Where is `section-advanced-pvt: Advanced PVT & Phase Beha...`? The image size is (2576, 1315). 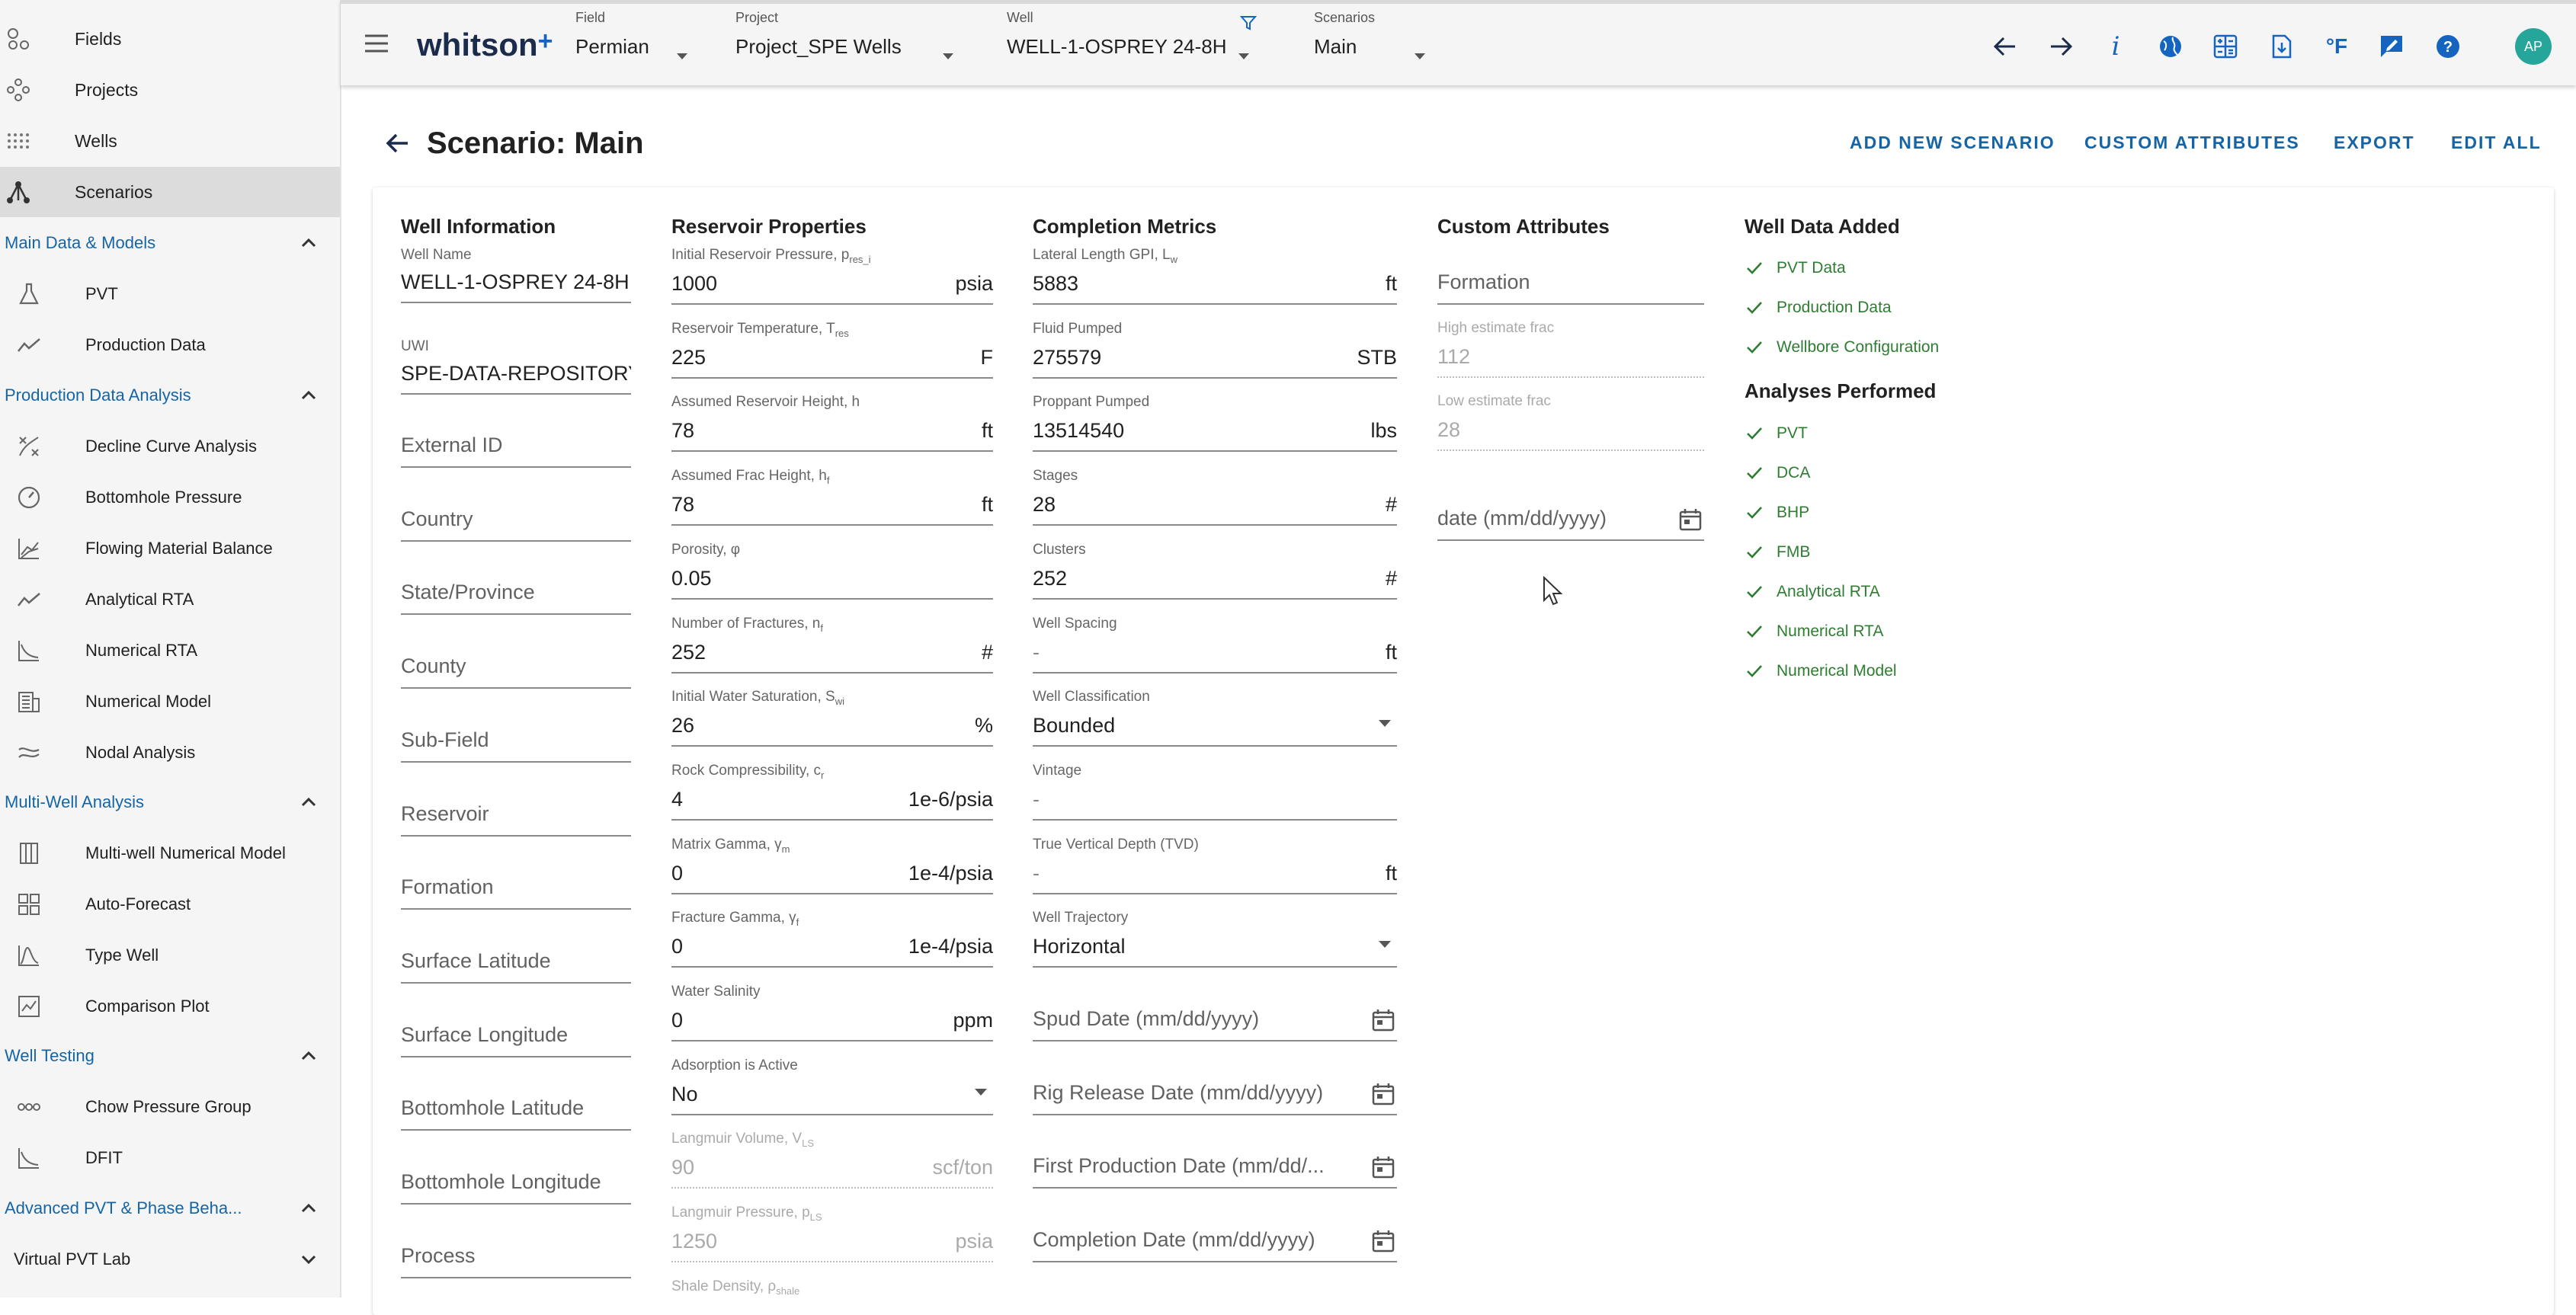
section-advanced-pvt: Advanced PVT & Phase Beha... is located at coordinates (170, 1208).